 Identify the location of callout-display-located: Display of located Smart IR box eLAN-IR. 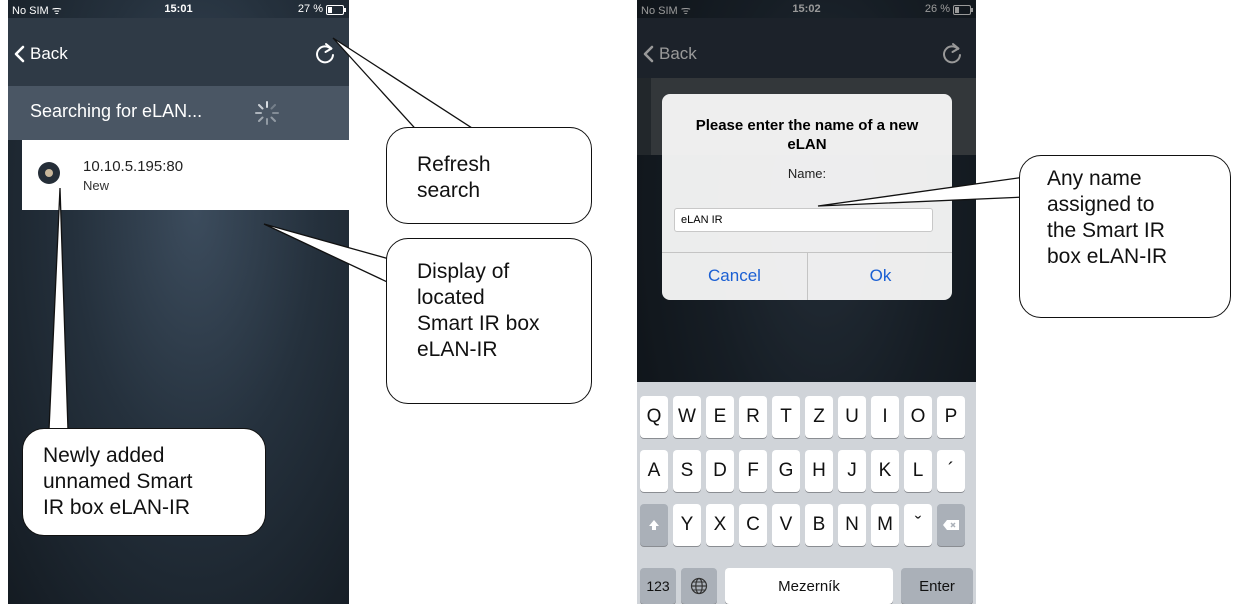
(489, 321).